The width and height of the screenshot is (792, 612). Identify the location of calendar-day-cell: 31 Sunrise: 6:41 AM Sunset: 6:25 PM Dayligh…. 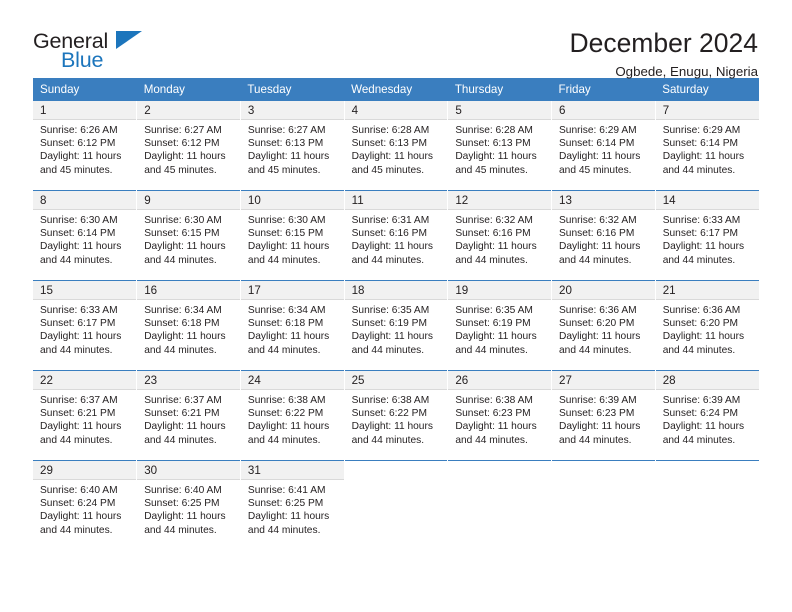
(292, 503).